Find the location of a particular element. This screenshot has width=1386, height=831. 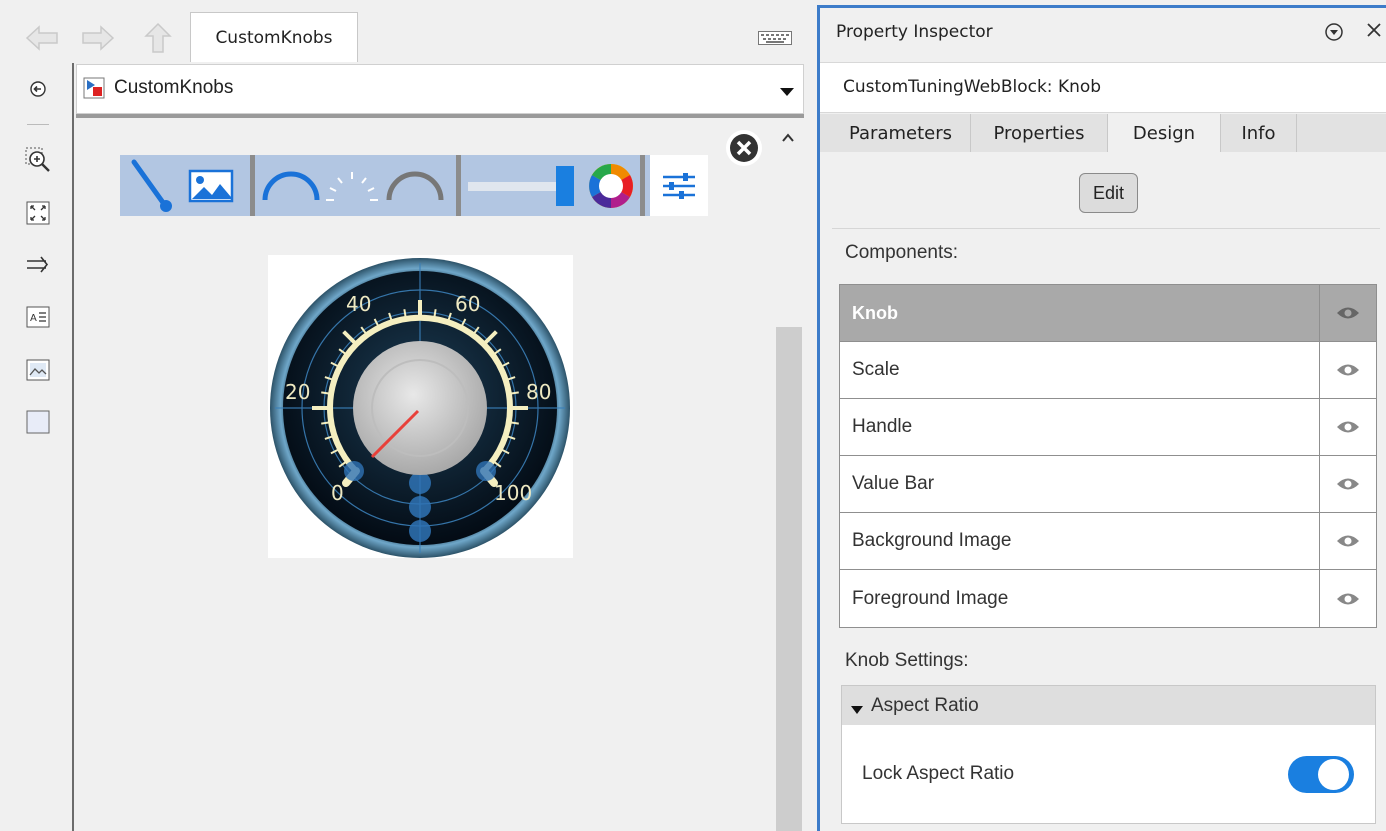

knob-preview: 0 20 40 60 80 100 is located at coordinates (420, 406).